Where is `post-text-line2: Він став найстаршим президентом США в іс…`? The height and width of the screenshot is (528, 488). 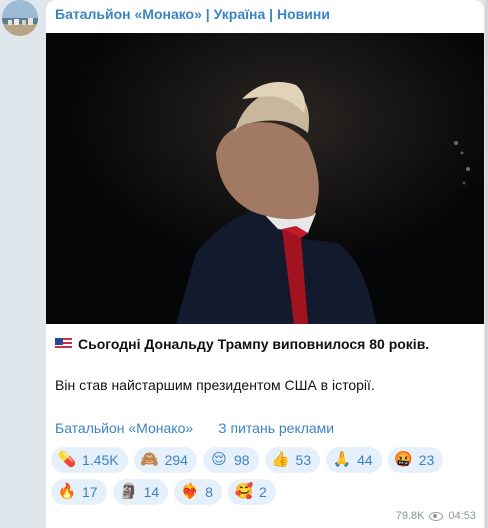 post-text-line2: Він став найстаршим президентом США в іс… is located at coordinates (215, 385).